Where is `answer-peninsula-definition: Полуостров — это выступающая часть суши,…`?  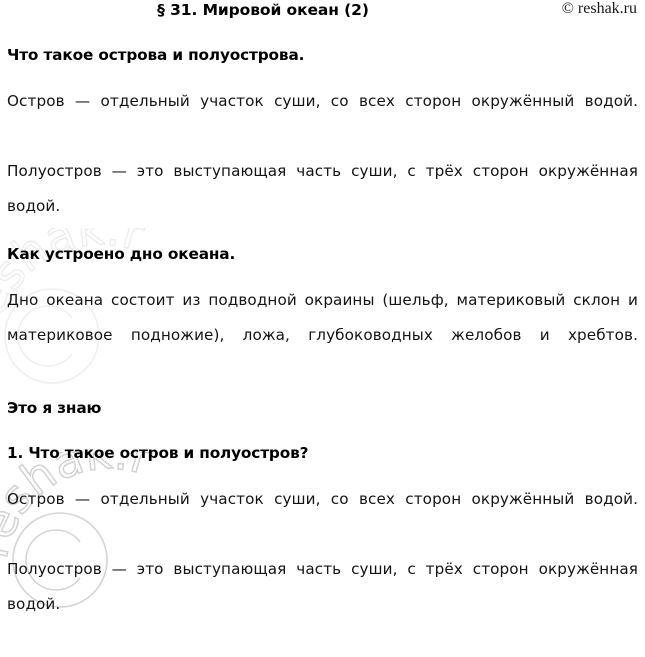 answer-peninsula-definition: Полуостров — это выступающая часть суши,… is located at coordinates (322, 586).